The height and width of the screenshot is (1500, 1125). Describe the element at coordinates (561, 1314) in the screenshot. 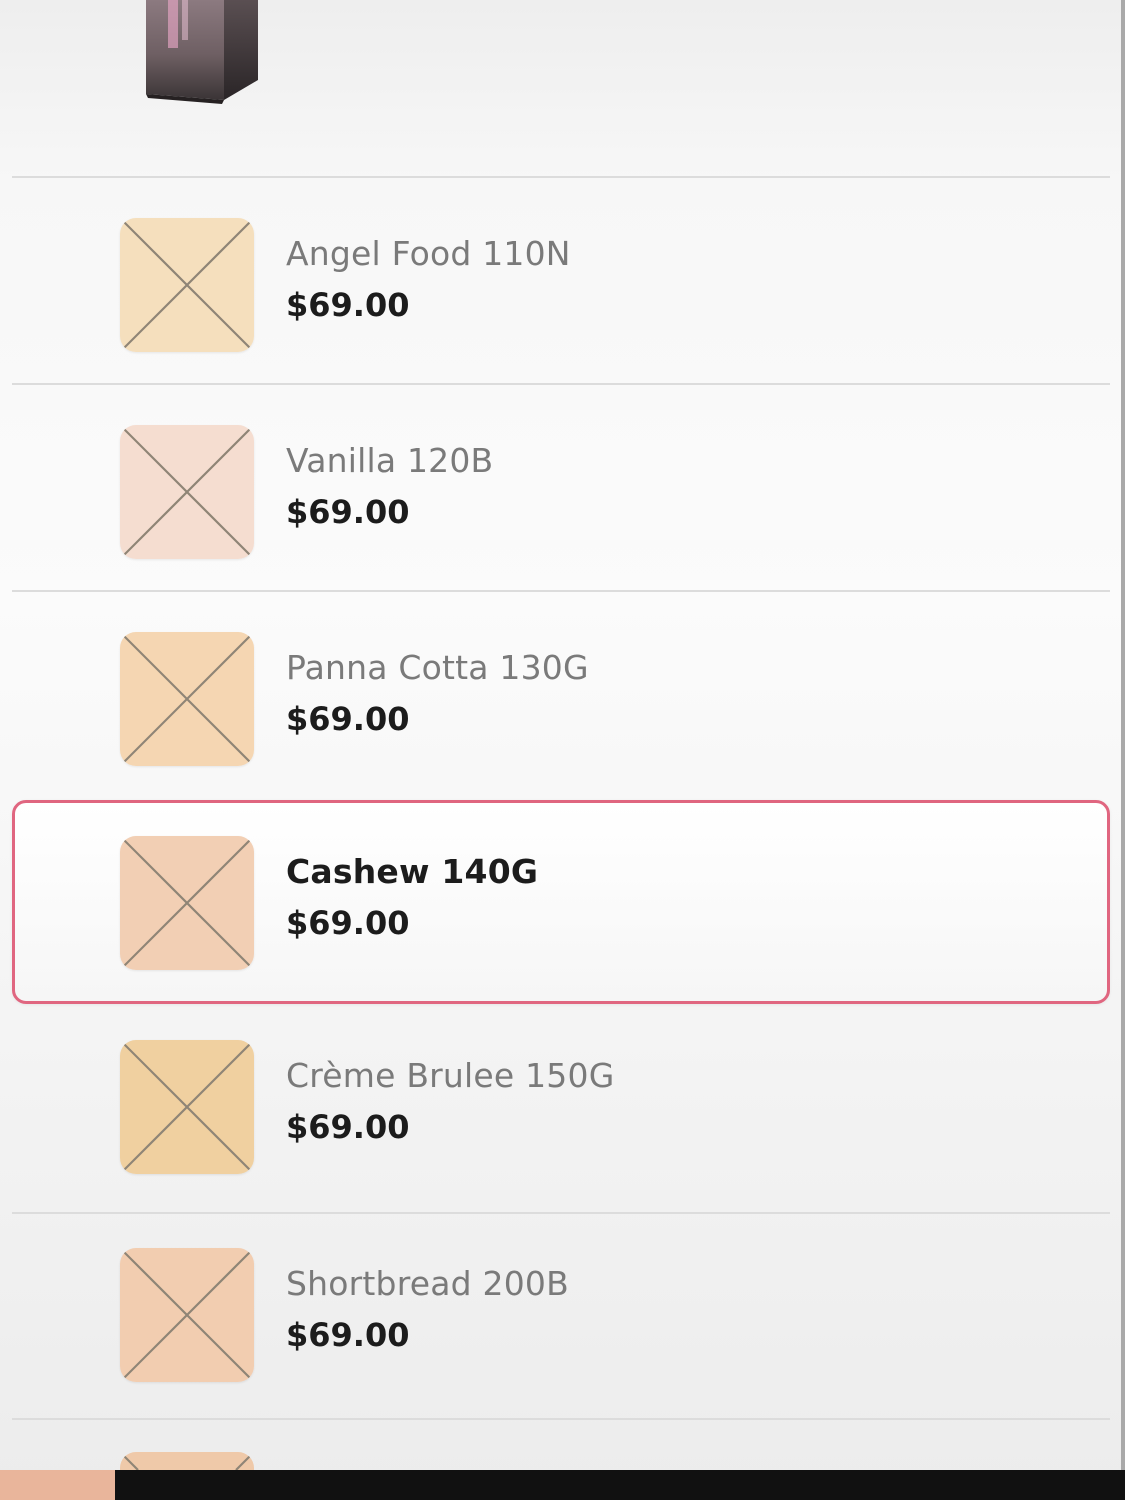

I see `shade-option-shortbread: Shortbread 200B $69.00` at that location.